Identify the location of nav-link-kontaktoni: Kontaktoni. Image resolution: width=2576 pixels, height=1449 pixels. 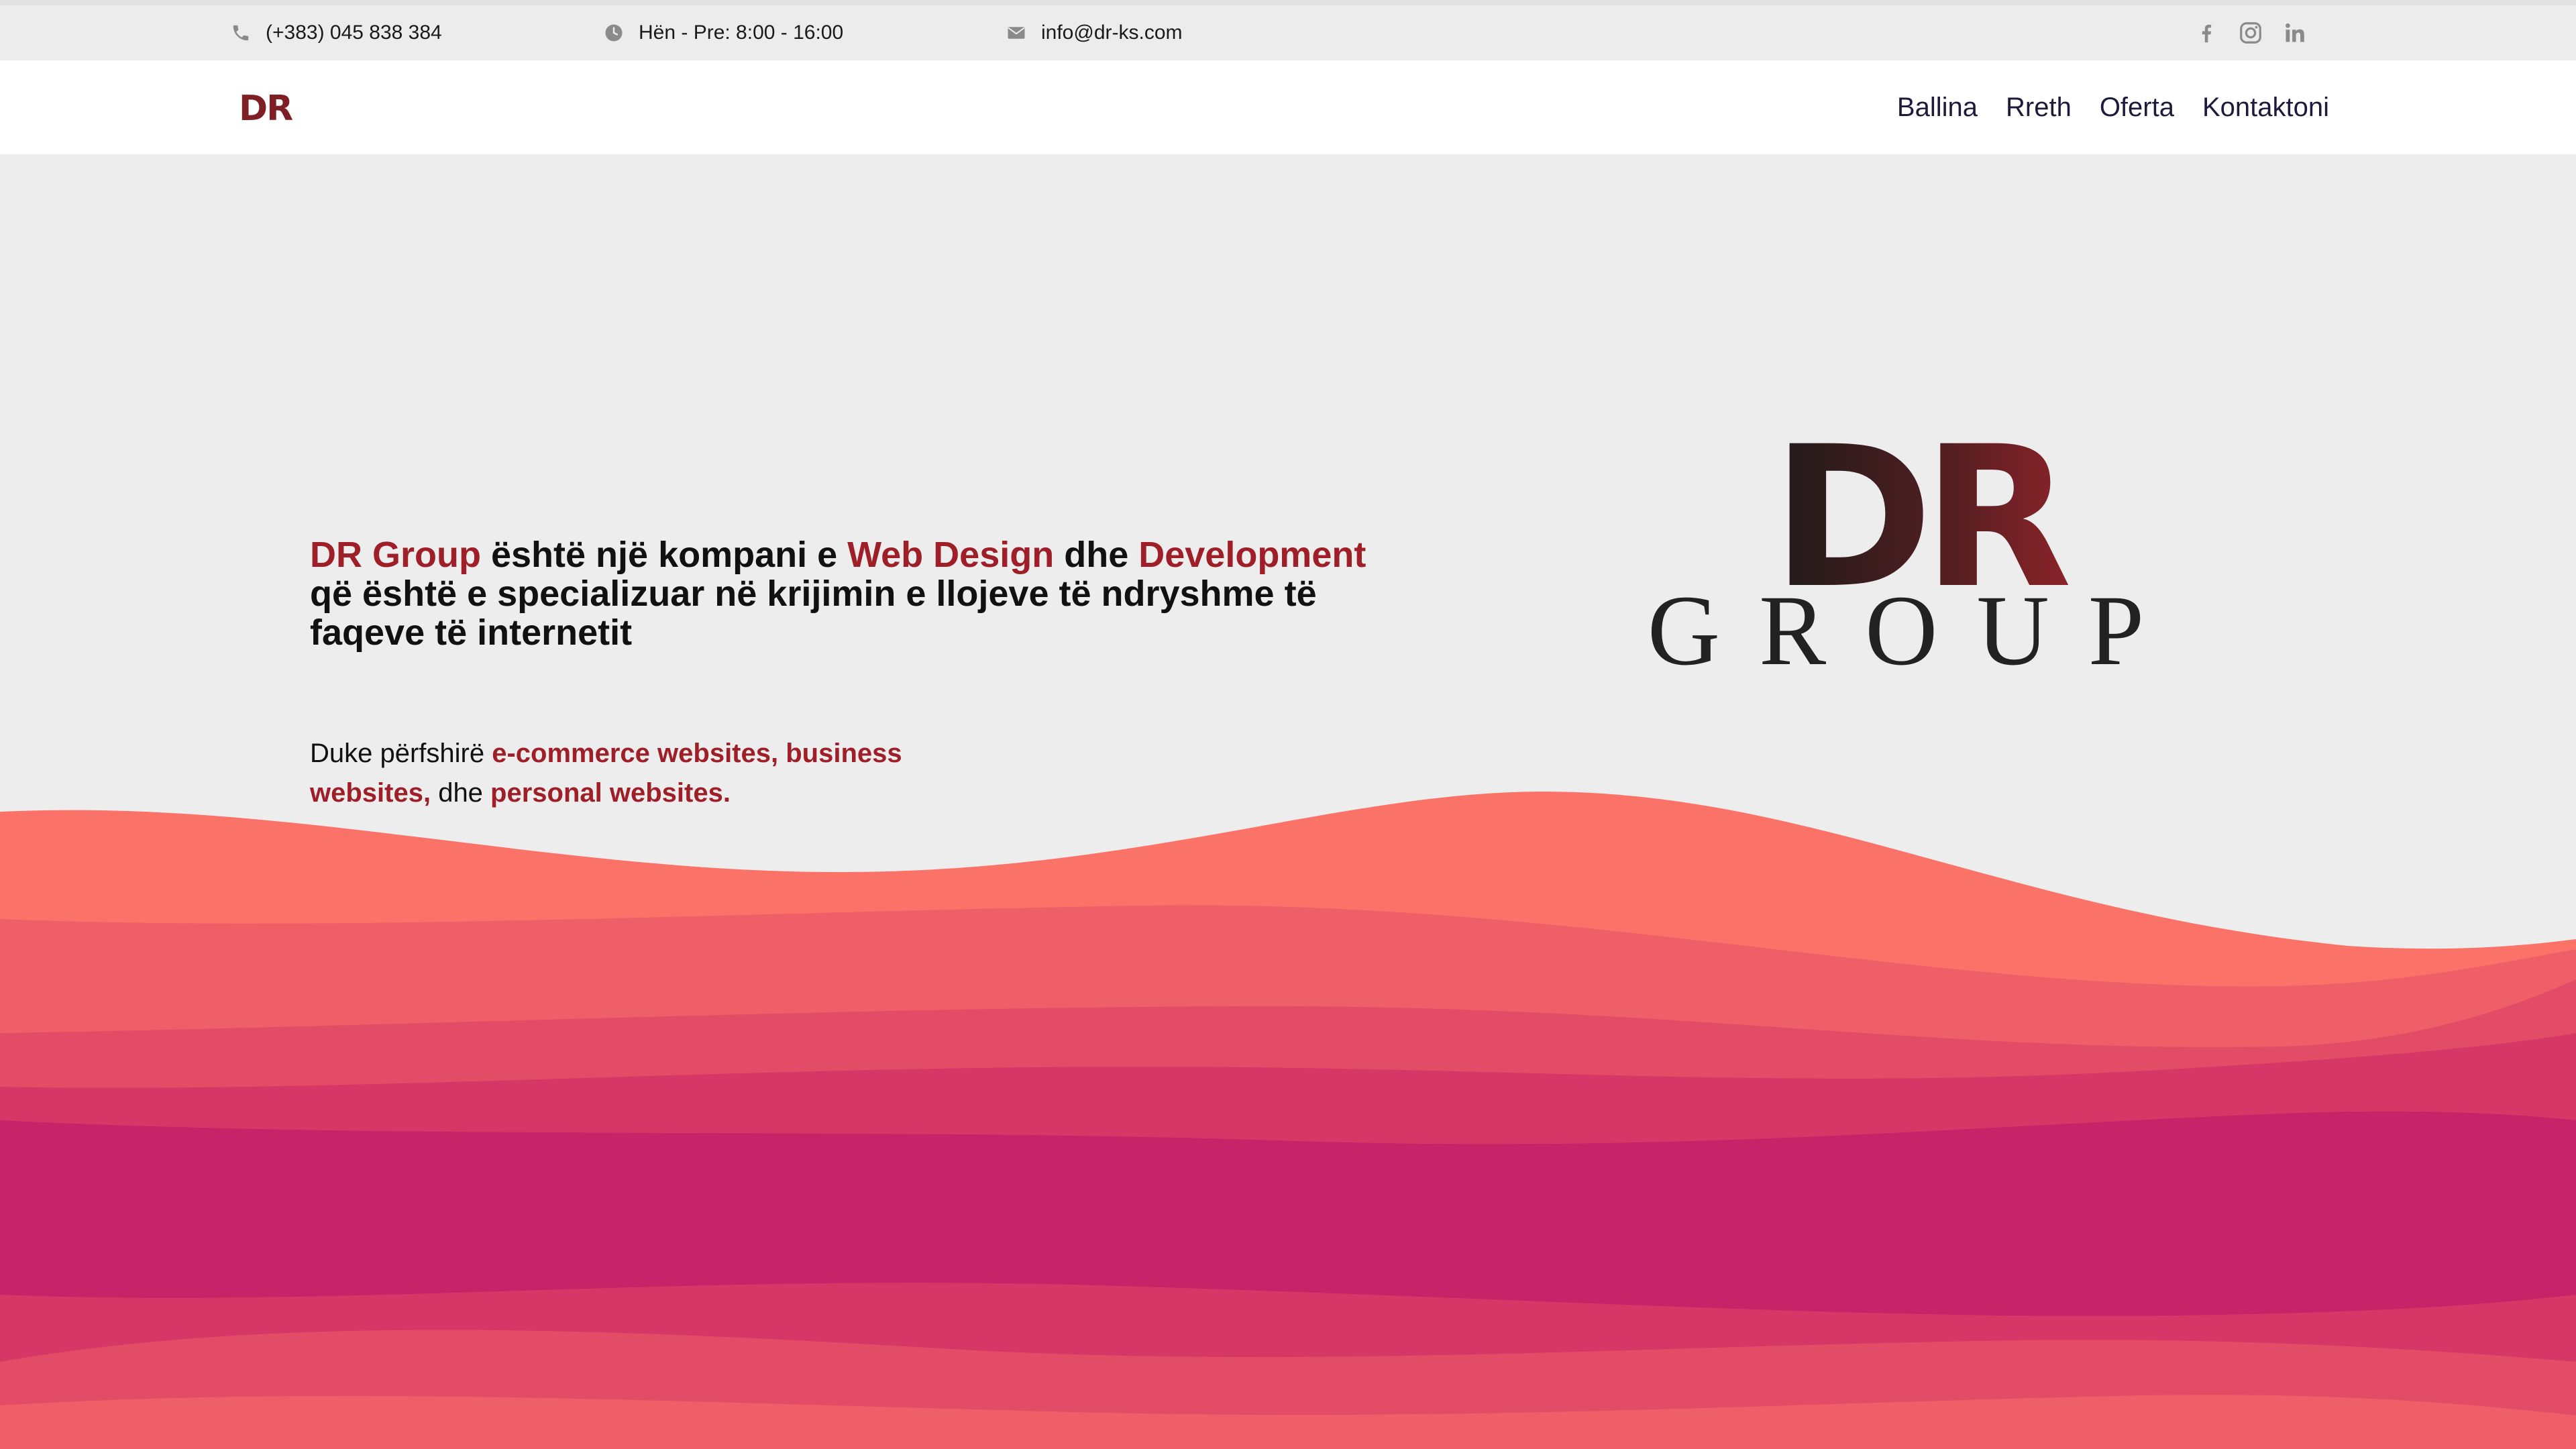
(2265, 108).